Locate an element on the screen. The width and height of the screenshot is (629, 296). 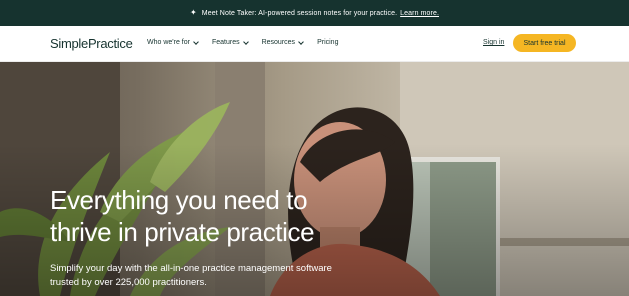
menu-label: Who we're for is located at coordinates (168, 42).